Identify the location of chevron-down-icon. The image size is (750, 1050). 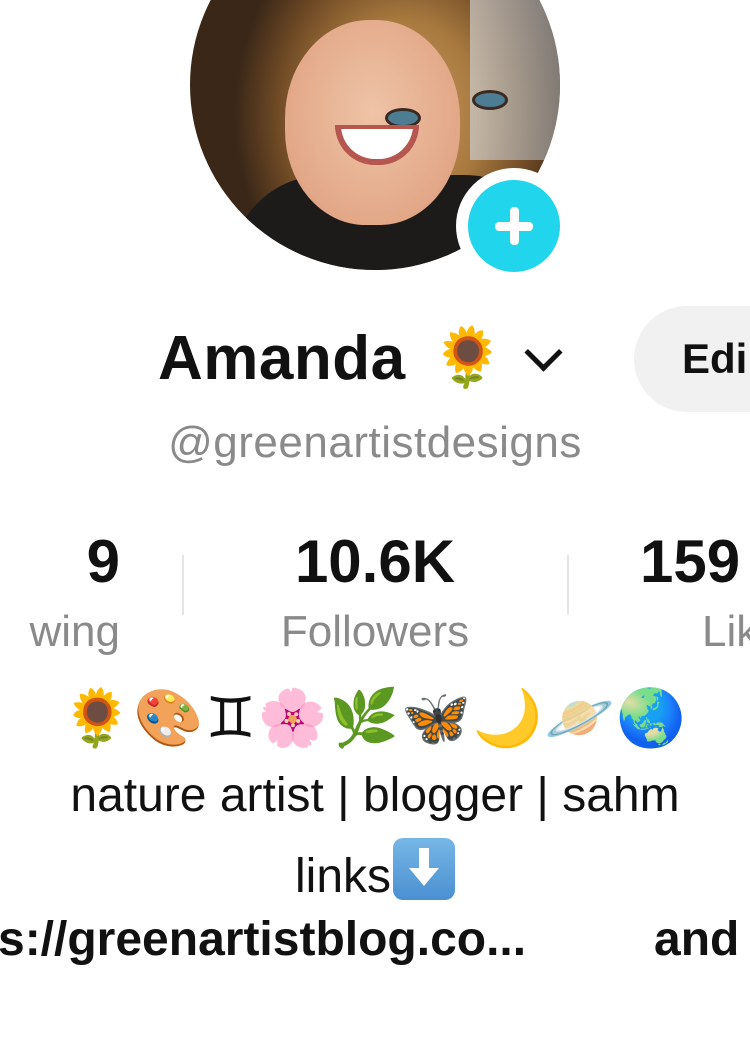
(543, 352).